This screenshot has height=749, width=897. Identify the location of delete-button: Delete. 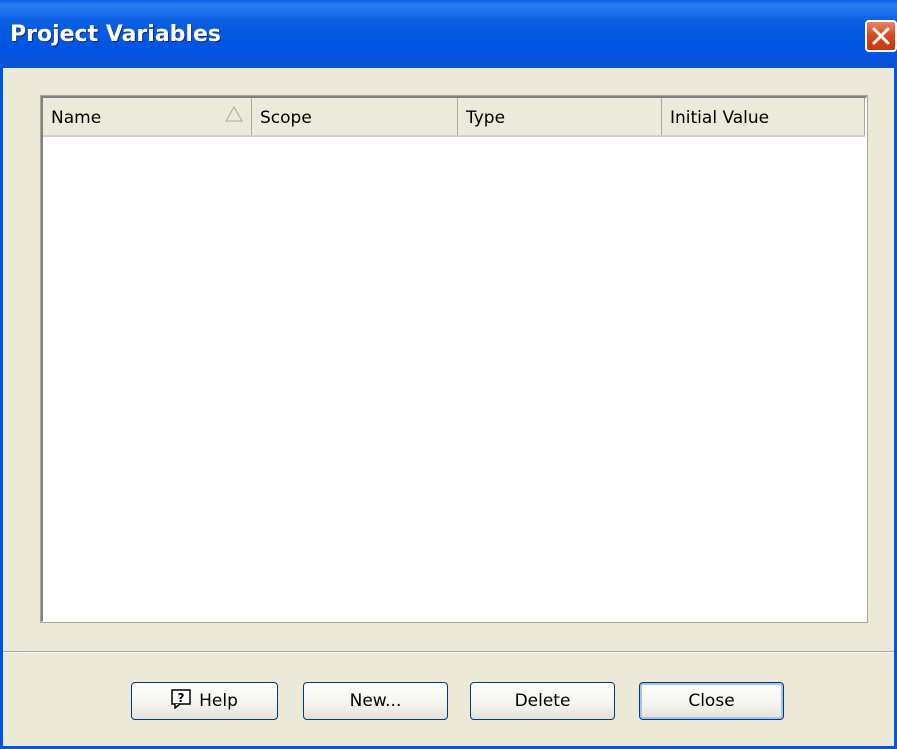
(542, 701).